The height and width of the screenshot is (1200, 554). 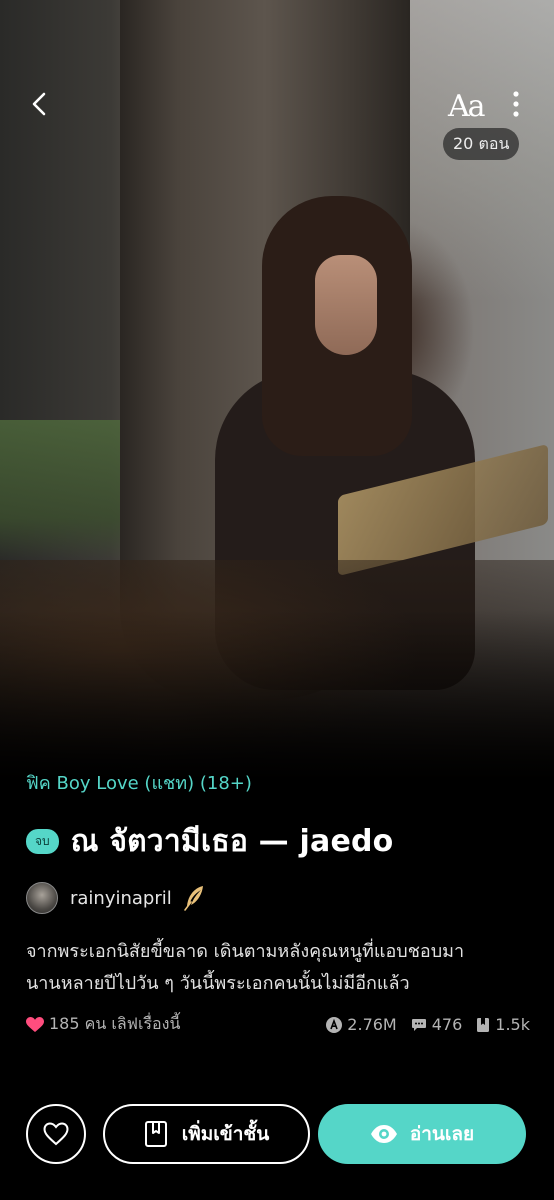 I want to click on author-row: rainyinapril, so click(x=116, y=898).